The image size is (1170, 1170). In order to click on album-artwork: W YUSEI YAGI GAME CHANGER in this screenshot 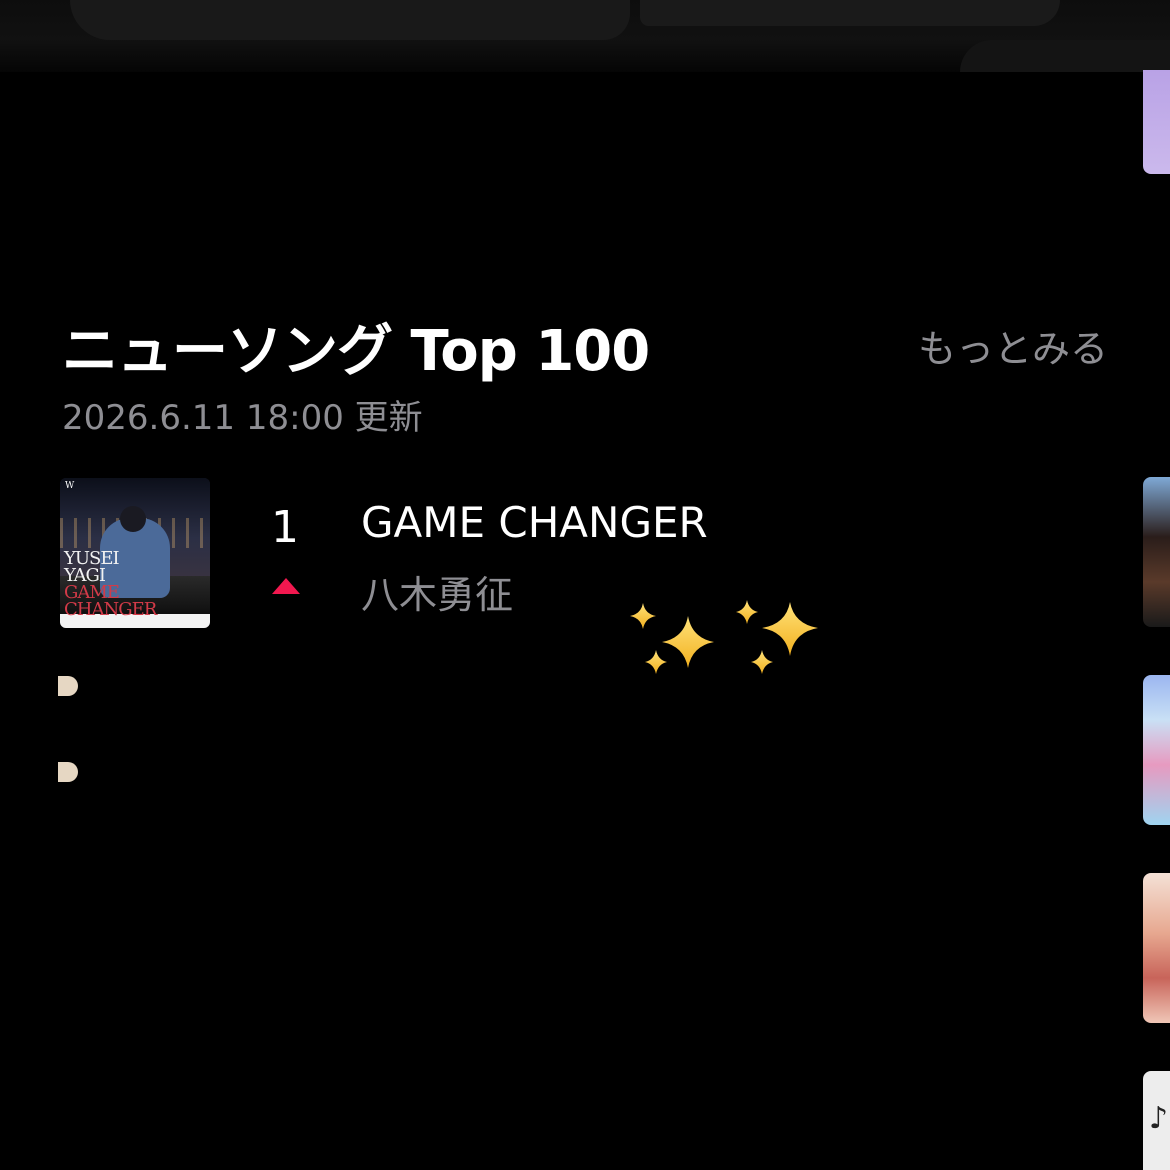, I will do `click(135, 553)`.